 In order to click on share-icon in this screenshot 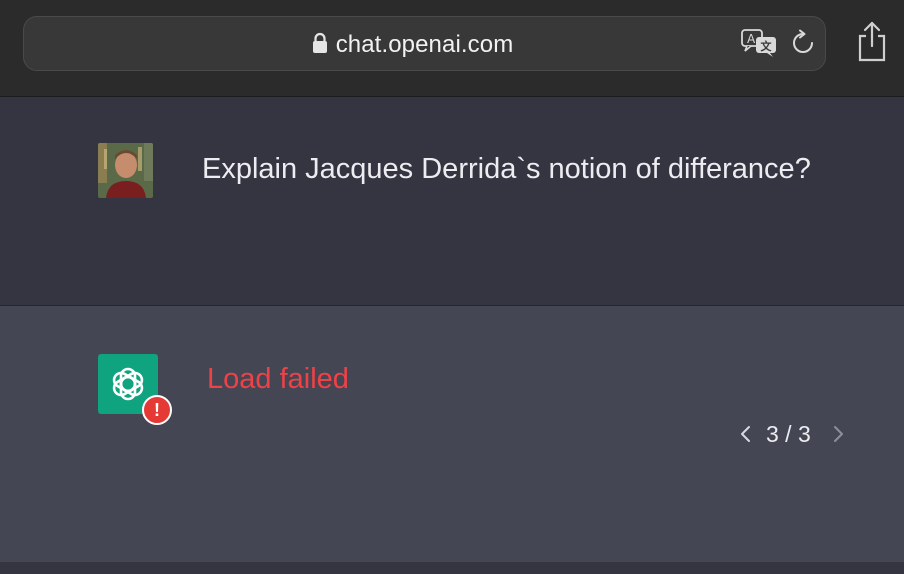, I will do `click(872, 41)`.